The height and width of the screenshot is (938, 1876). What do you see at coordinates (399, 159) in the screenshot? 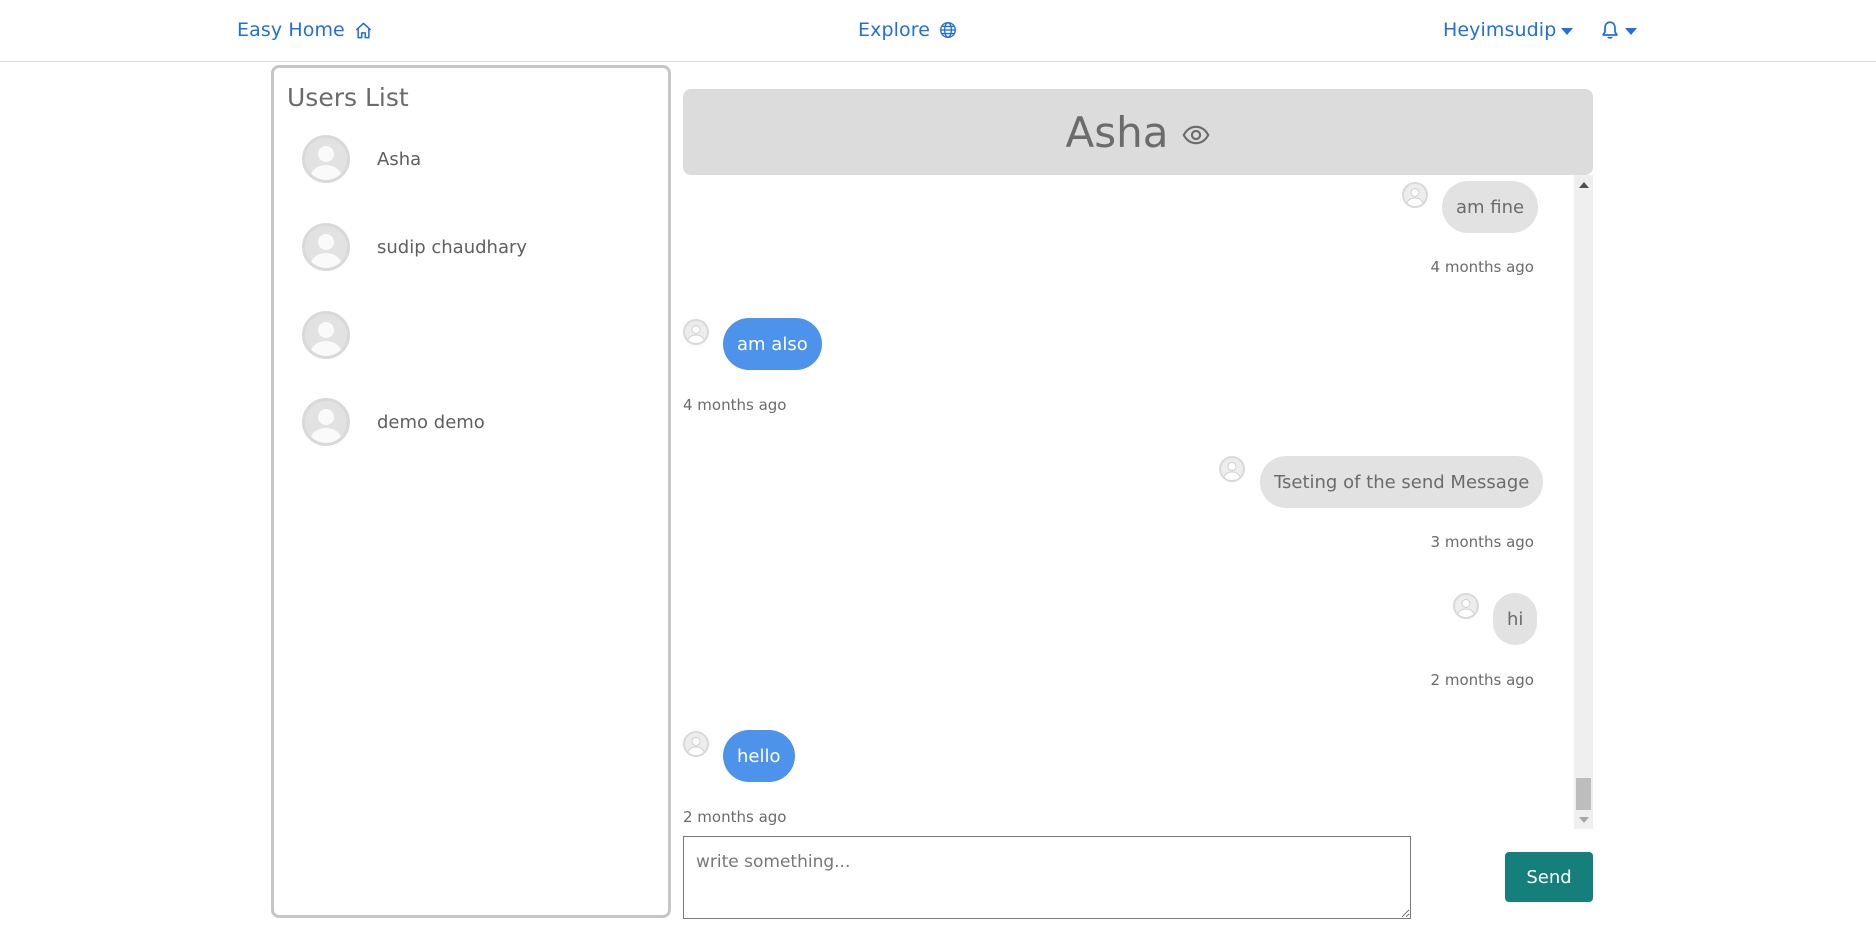
I see `user-name: Asha` at bounding box center [399, 159].